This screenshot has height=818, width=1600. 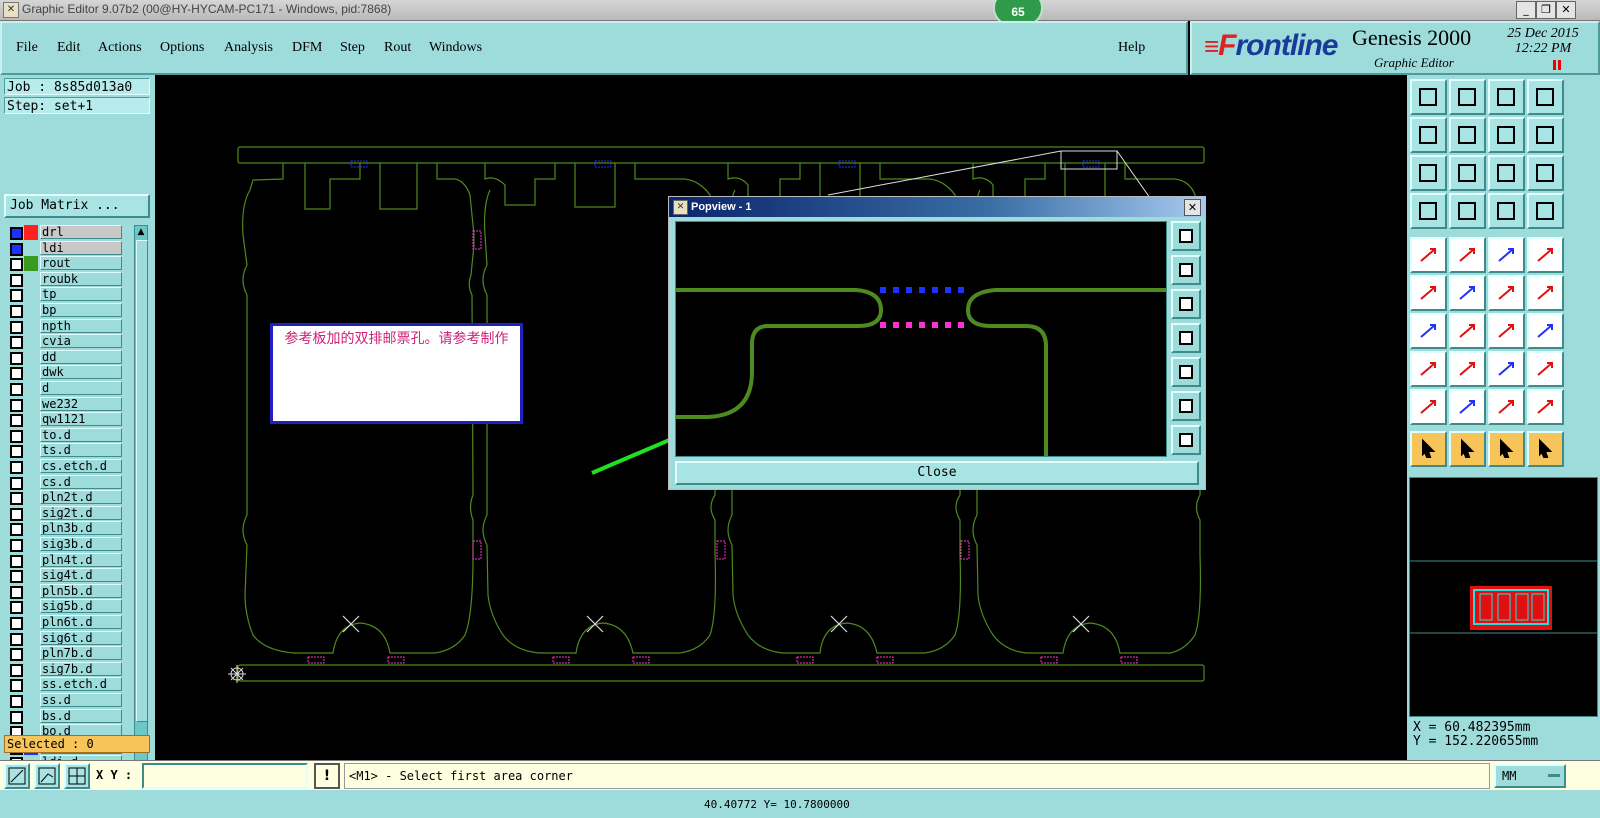 What do you see at coordinates (1545, 369) in the screenshot?
I see `group-tool-button` at bounding box center [1545, 369].